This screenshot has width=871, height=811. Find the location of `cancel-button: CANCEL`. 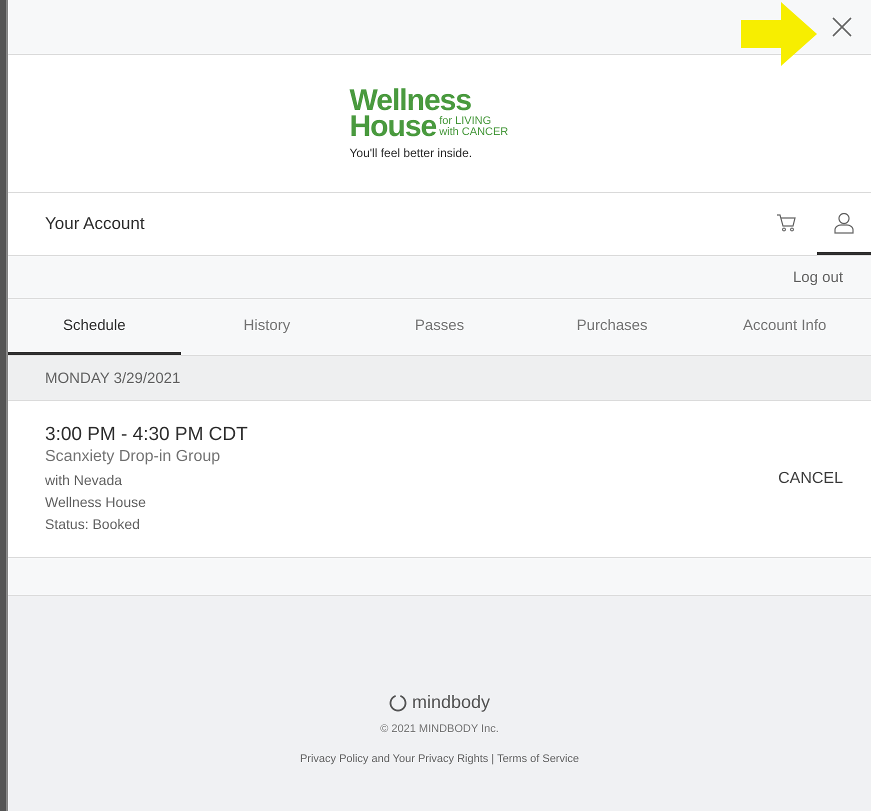

cancel-button: CANCEL is located at coordinates (810, 479).